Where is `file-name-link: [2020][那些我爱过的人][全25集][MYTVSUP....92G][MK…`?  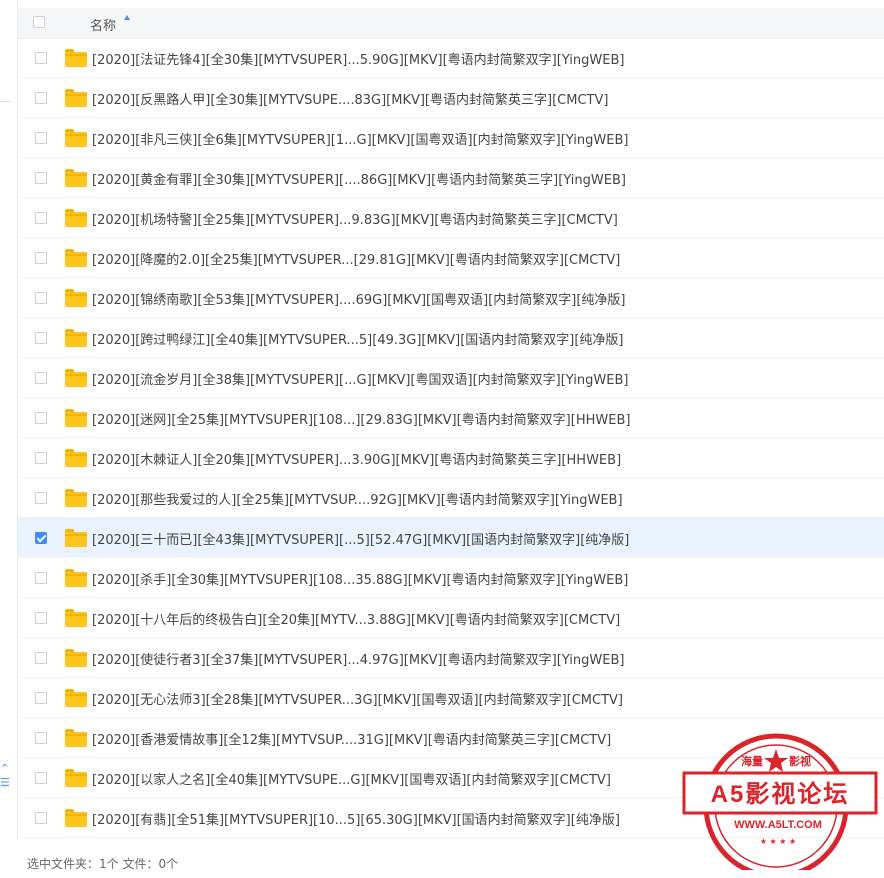 file-name-link: [2020][那些我爱过的人][全25集][MYTVSUP....92G][MK… is located at coordinates (357, 498).